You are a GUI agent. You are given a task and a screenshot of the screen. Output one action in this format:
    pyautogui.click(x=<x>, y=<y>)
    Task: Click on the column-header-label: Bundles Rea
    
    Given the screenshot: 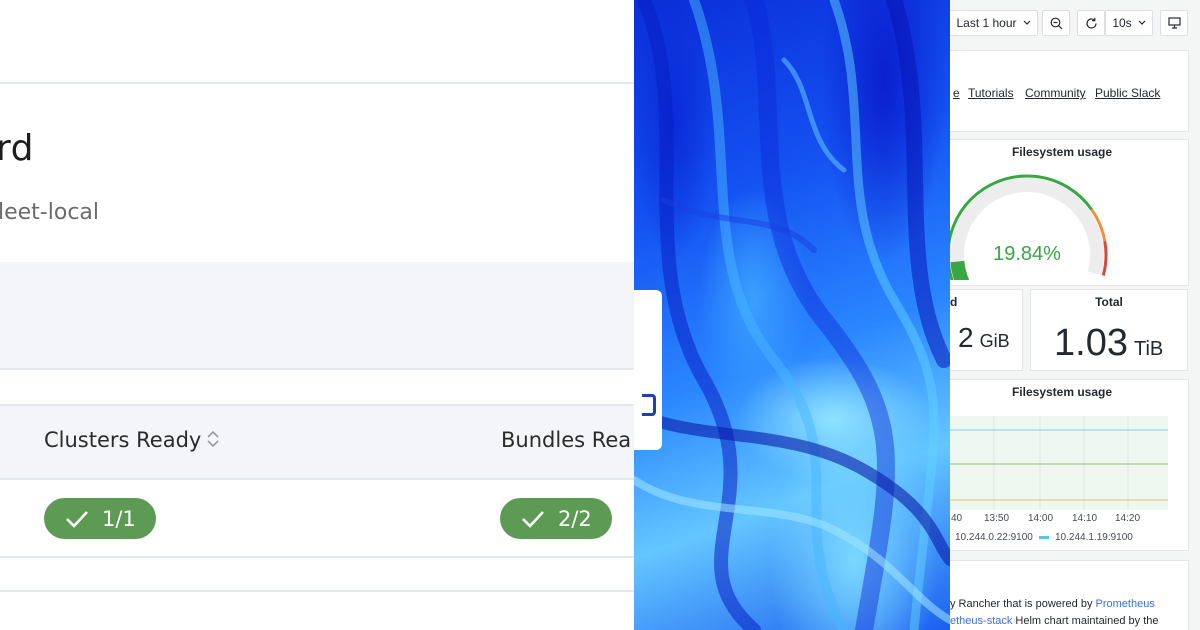 What is the action you would take?
    pyautogui.click(x=566, y=440)
    